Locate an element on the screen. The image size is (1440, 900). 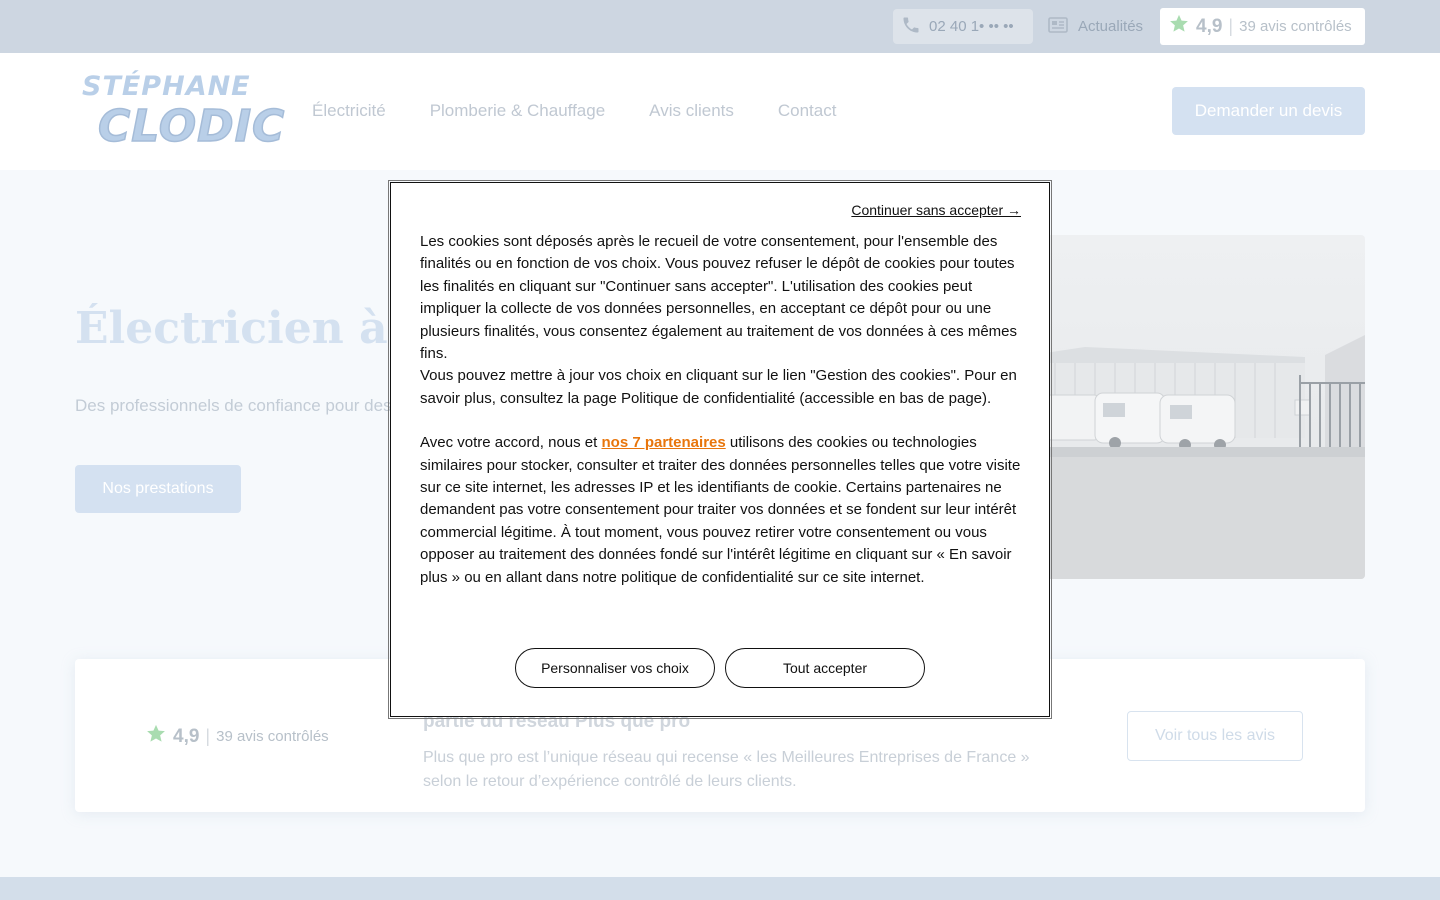
top-rating-badge: 4,9 | 39 avis contrôlés is located at coordinates (1262, 26).